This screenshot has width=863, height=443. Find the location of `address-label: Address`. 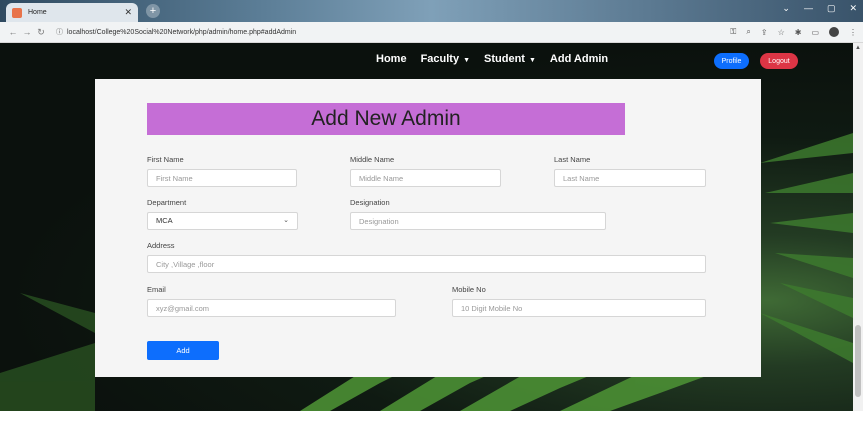

address-label: Address is located at coordinates (161, 245).